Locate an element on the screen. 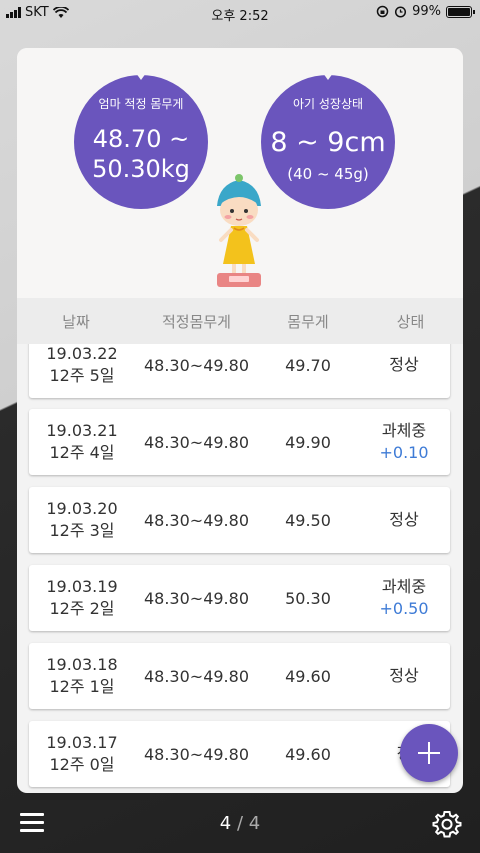 Image resolution: width=480 pixels, height=853 pixels. header-weight: 몸무게 is located at coordinates (308, 321).